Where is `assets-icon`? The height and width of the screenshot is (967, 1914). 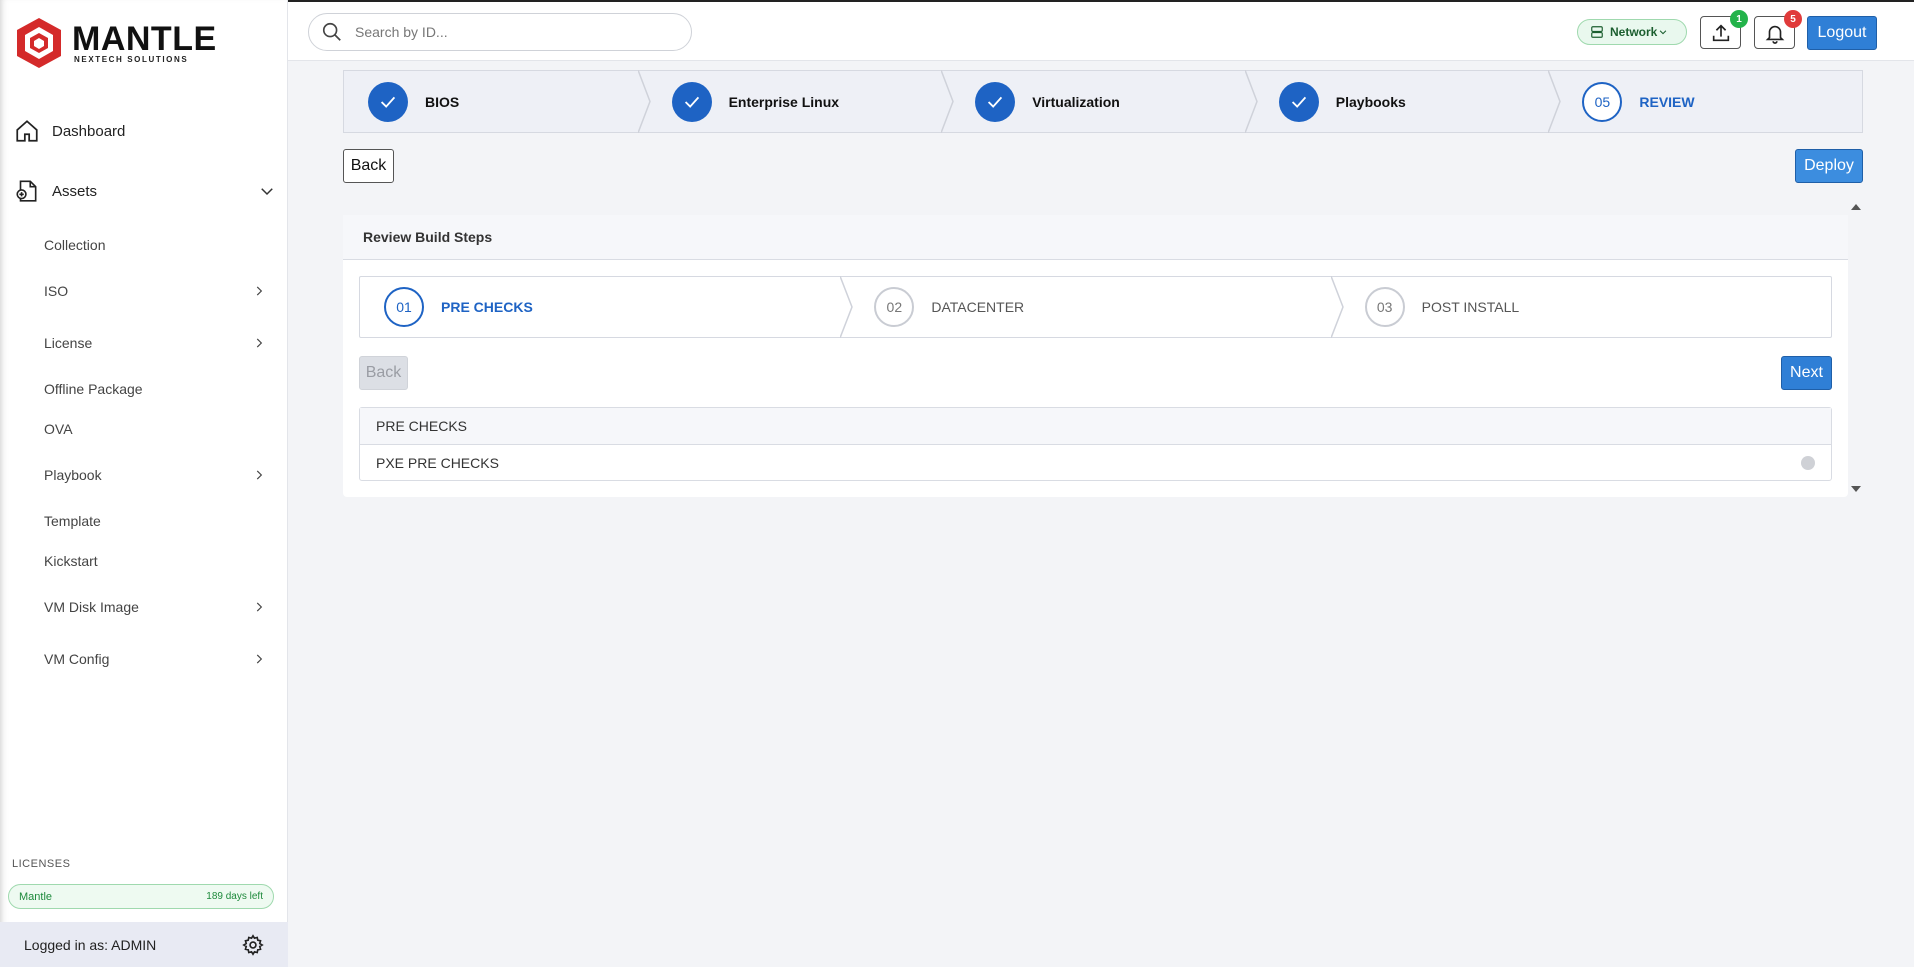
assets-icon is located at coordinates (26, 191).